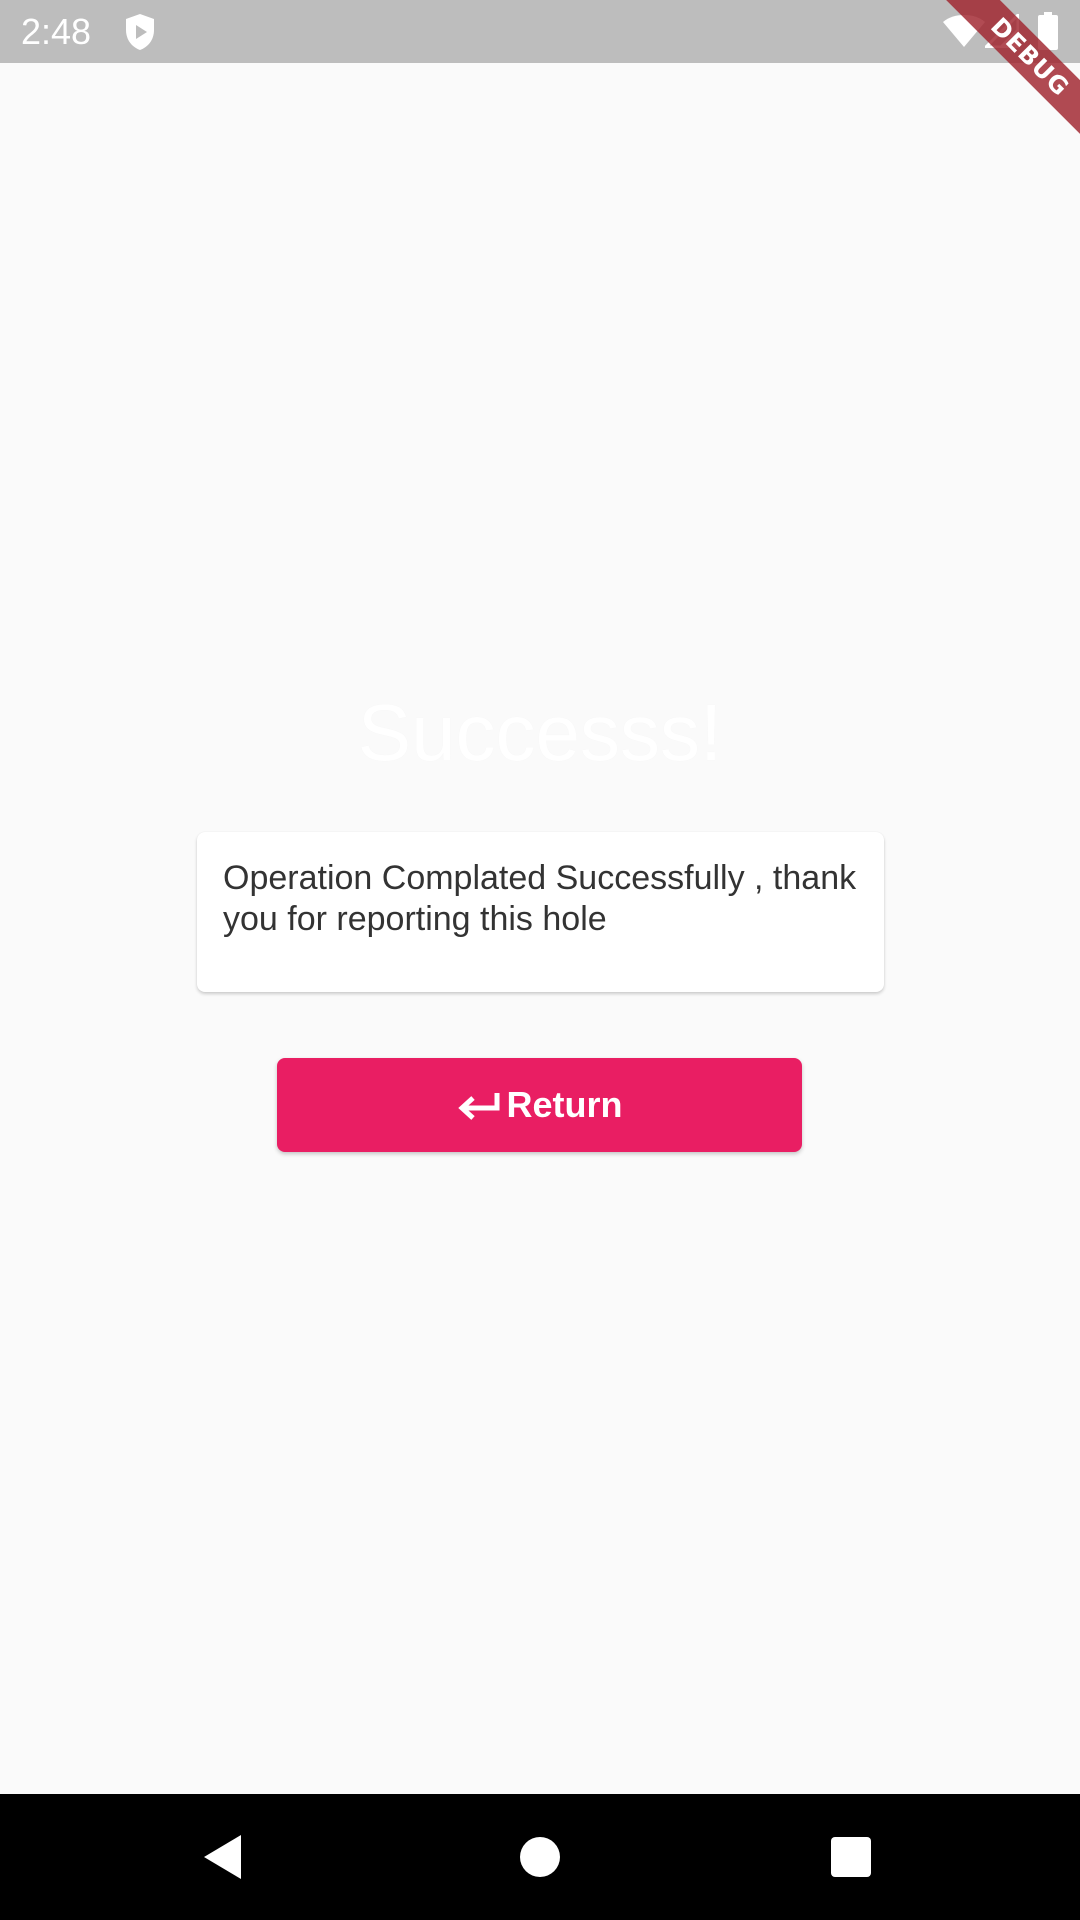 This screenshot has height=1920, width=1080. What do you see at coordinates (56, 31) in the screenshot?
I see `status-time: 2:48` at bounding box center [56, 31].